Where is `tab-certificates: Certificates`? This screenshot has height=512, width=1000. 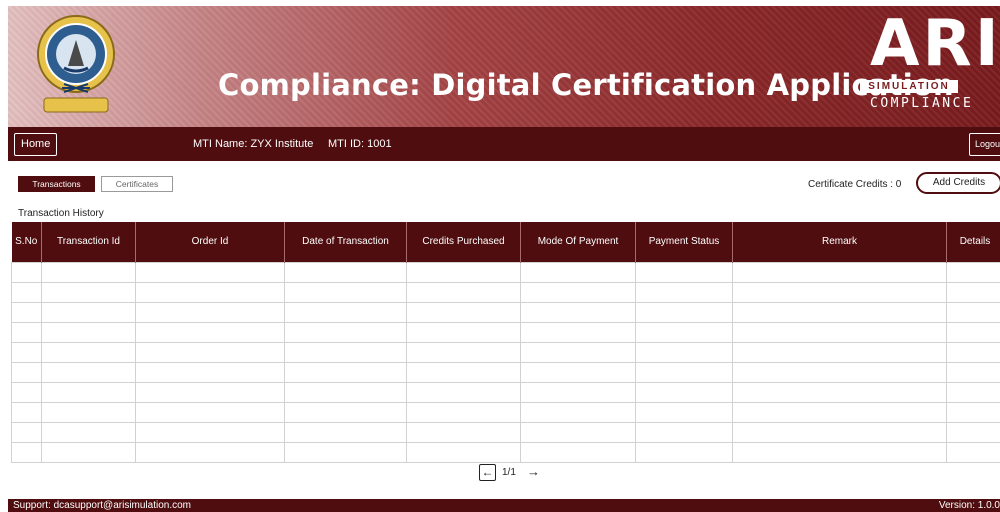
tab-certificates: Certificates is located at coordinates (137, 184).